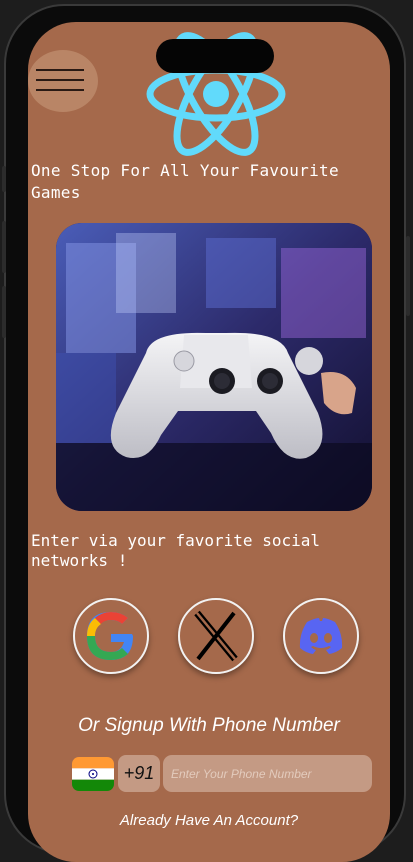 This screenshot has width=413, height=862. I want to click on x-icon, so click(216, 636).